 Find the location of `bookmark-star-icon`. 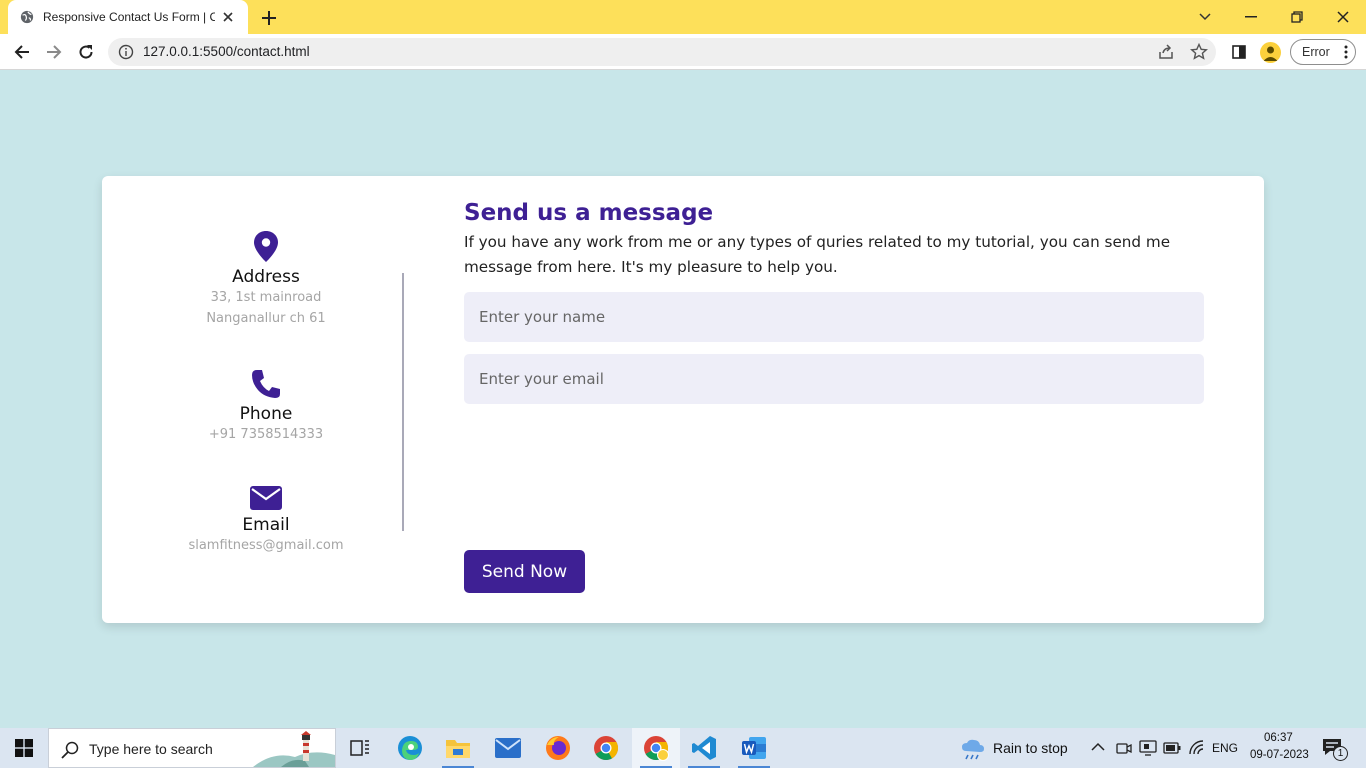

bookmark-star-icon is located at coordinates (1199, 52).